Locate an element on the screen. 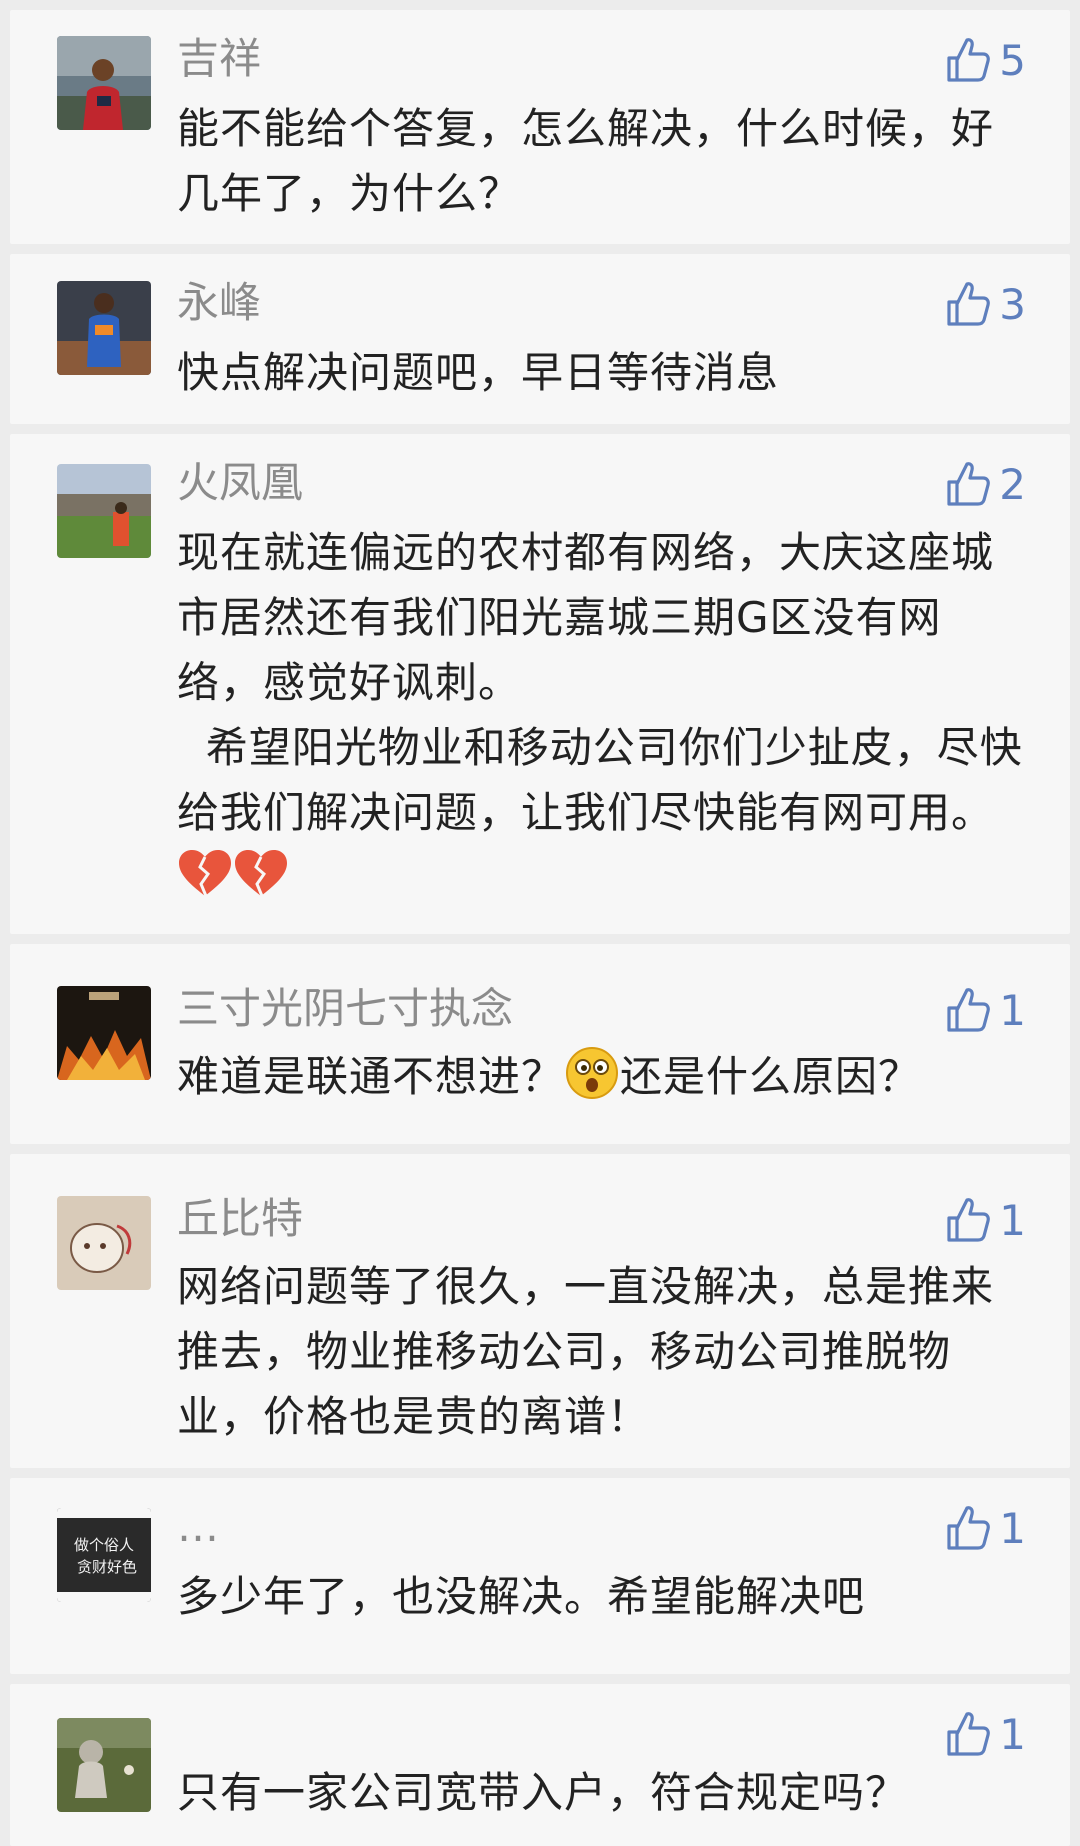 This screenshot has width=1080, height=1846. comment-author: 丘比特 is located at coordinates (240, 1219).